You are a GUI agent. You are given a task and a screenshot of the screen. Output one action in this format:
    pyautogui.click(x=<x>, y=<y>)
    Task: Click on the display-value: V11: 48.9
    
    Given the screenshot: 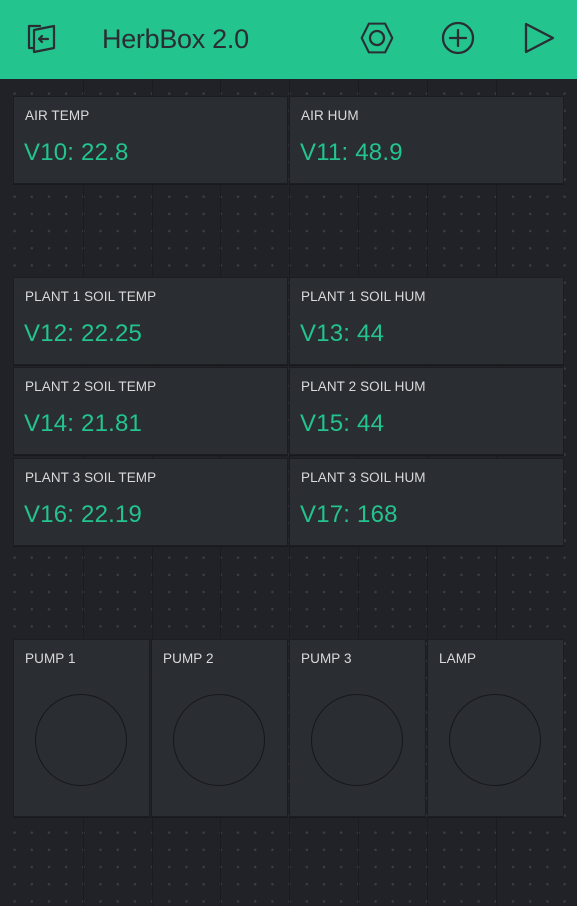 What is the action you would take?
    pyautogui.click(x=351, y=152)
    